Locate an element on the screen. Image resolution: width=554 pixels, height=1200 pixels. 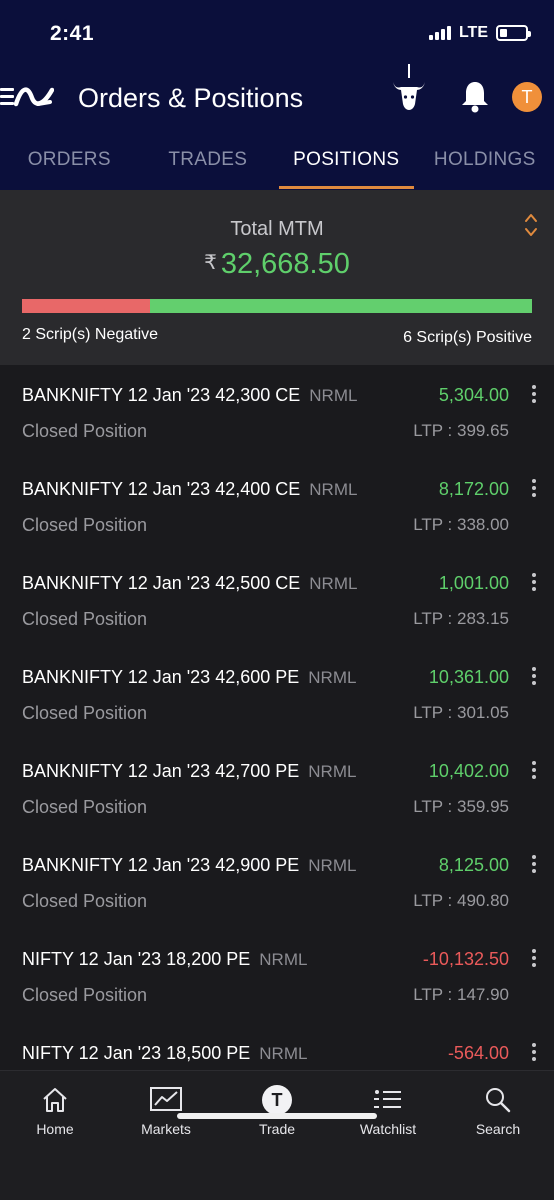
nav-label: Home is located at coordinates (55, 1129).